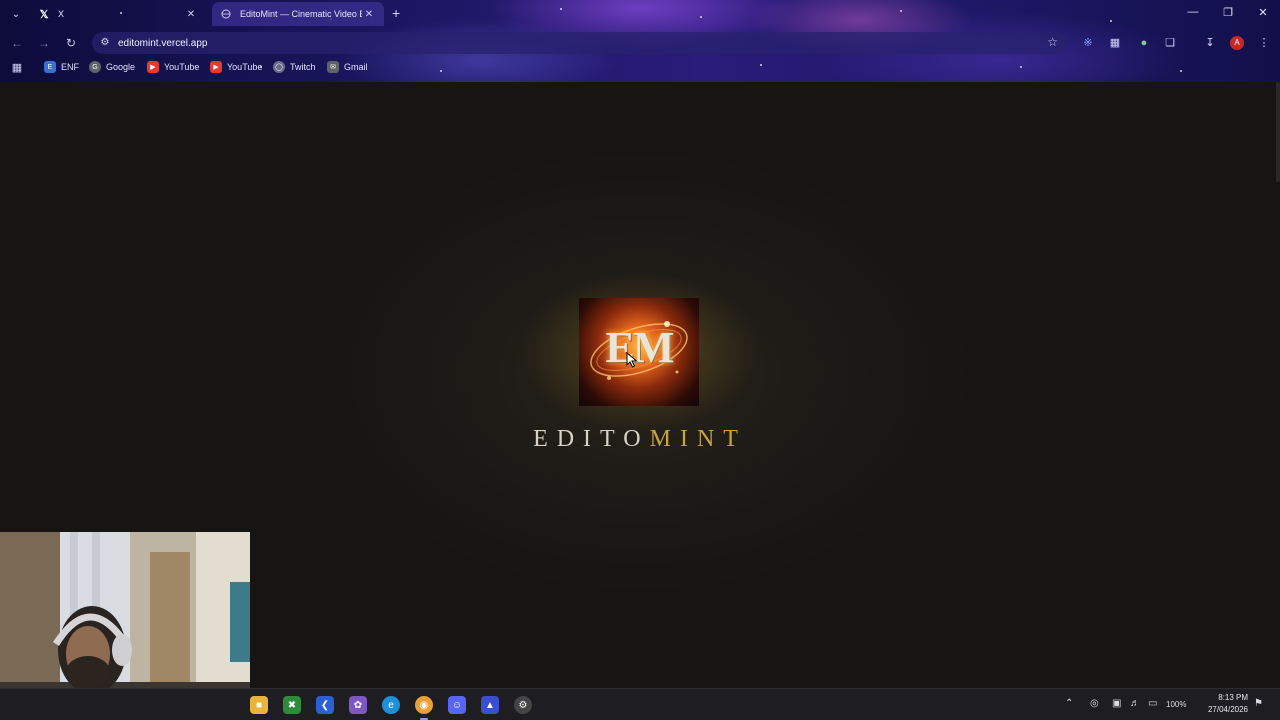 The height and width of the screenshot is (720, 1280). What do you see at coordinates (358, 705) in the screenshot?
I see `copilot-icon: ✿` at bounding box center [358, 705].